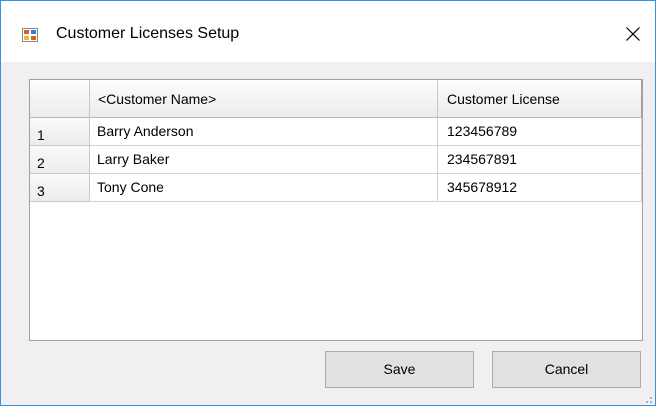  I want to click on form-app-icon, so click(30, 35).